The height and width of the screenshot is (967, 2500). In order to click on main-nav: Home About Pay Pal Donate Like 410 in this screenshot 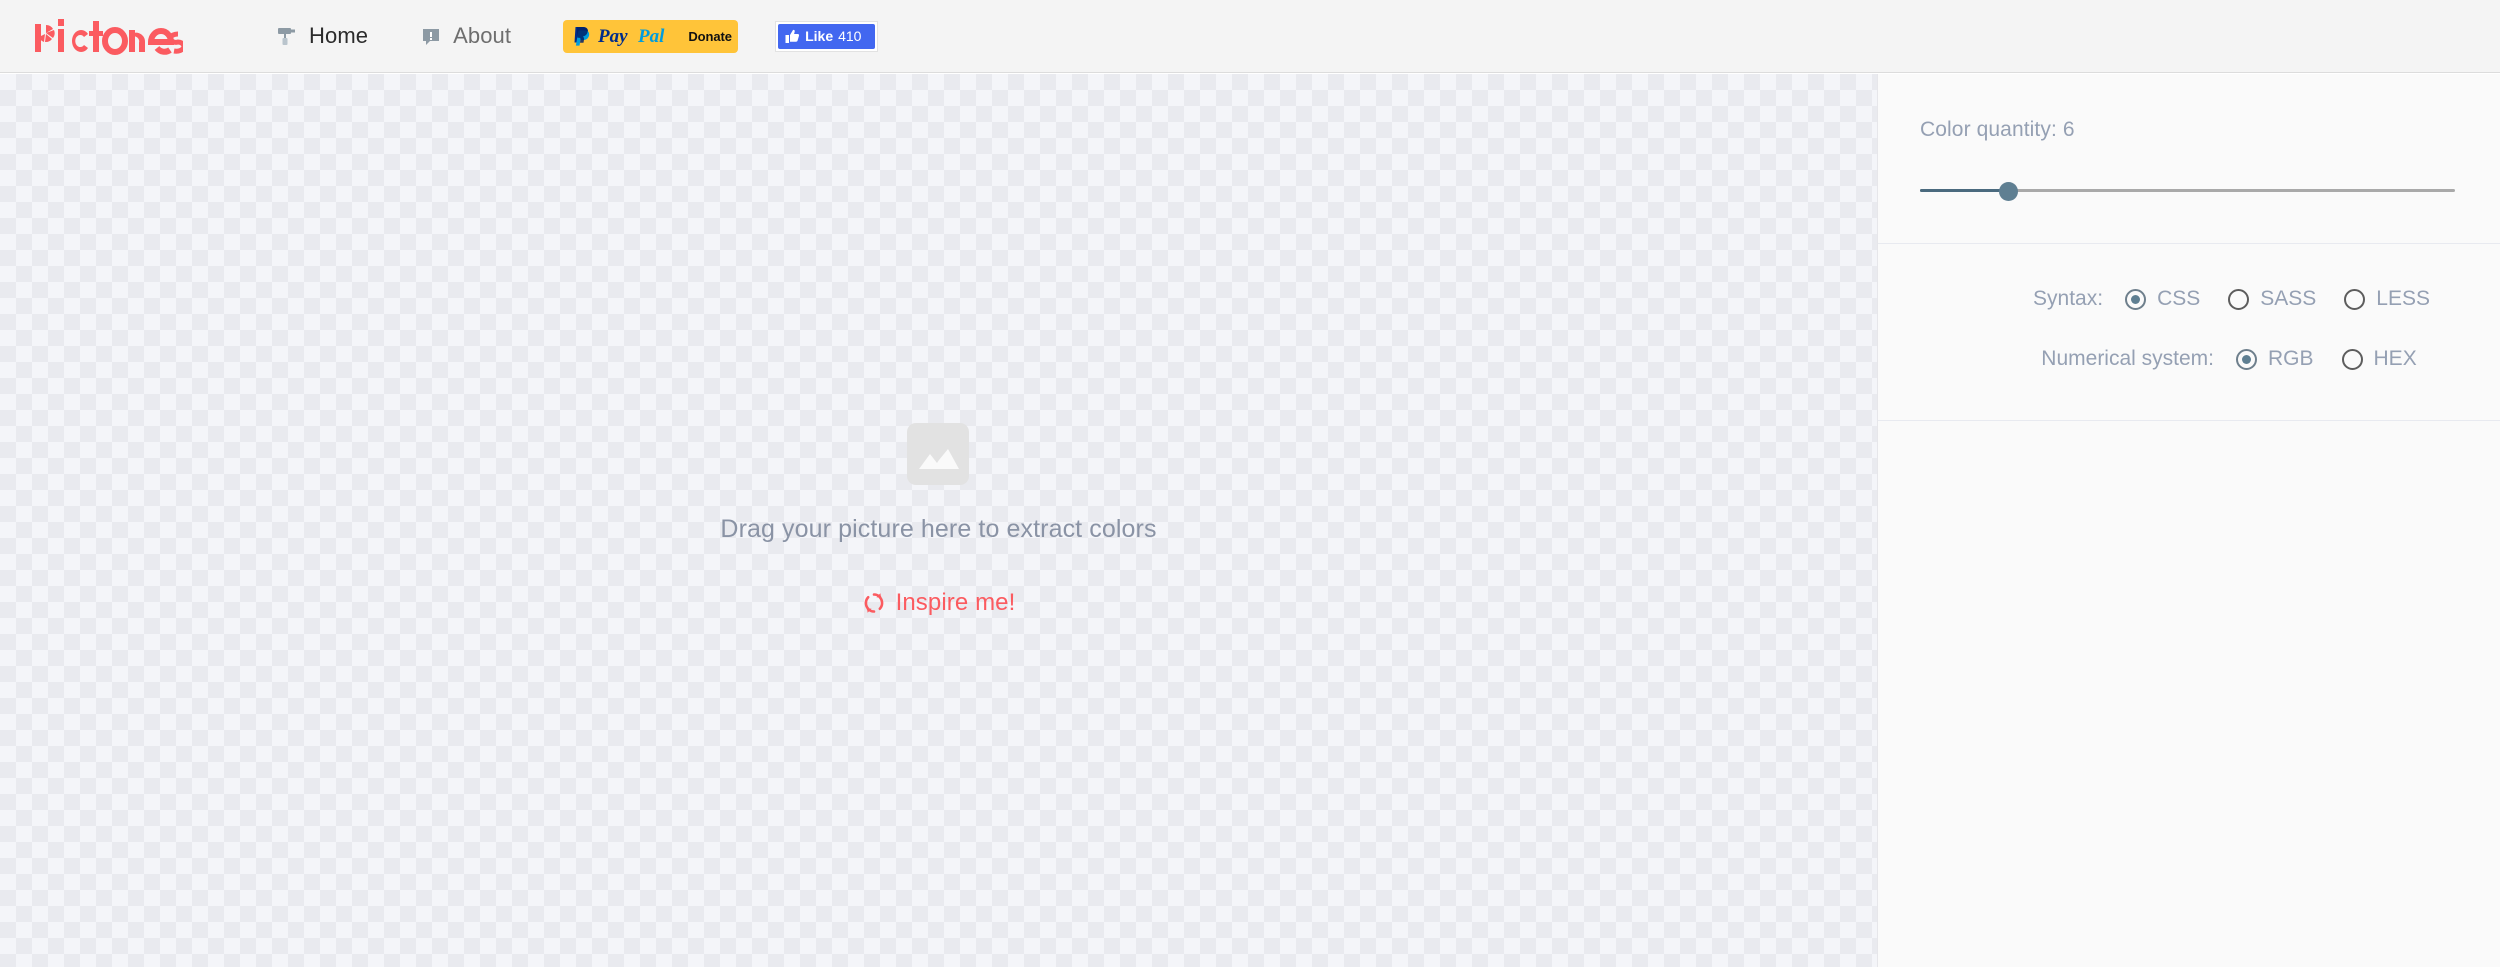, I will do `click(577, 36)`.